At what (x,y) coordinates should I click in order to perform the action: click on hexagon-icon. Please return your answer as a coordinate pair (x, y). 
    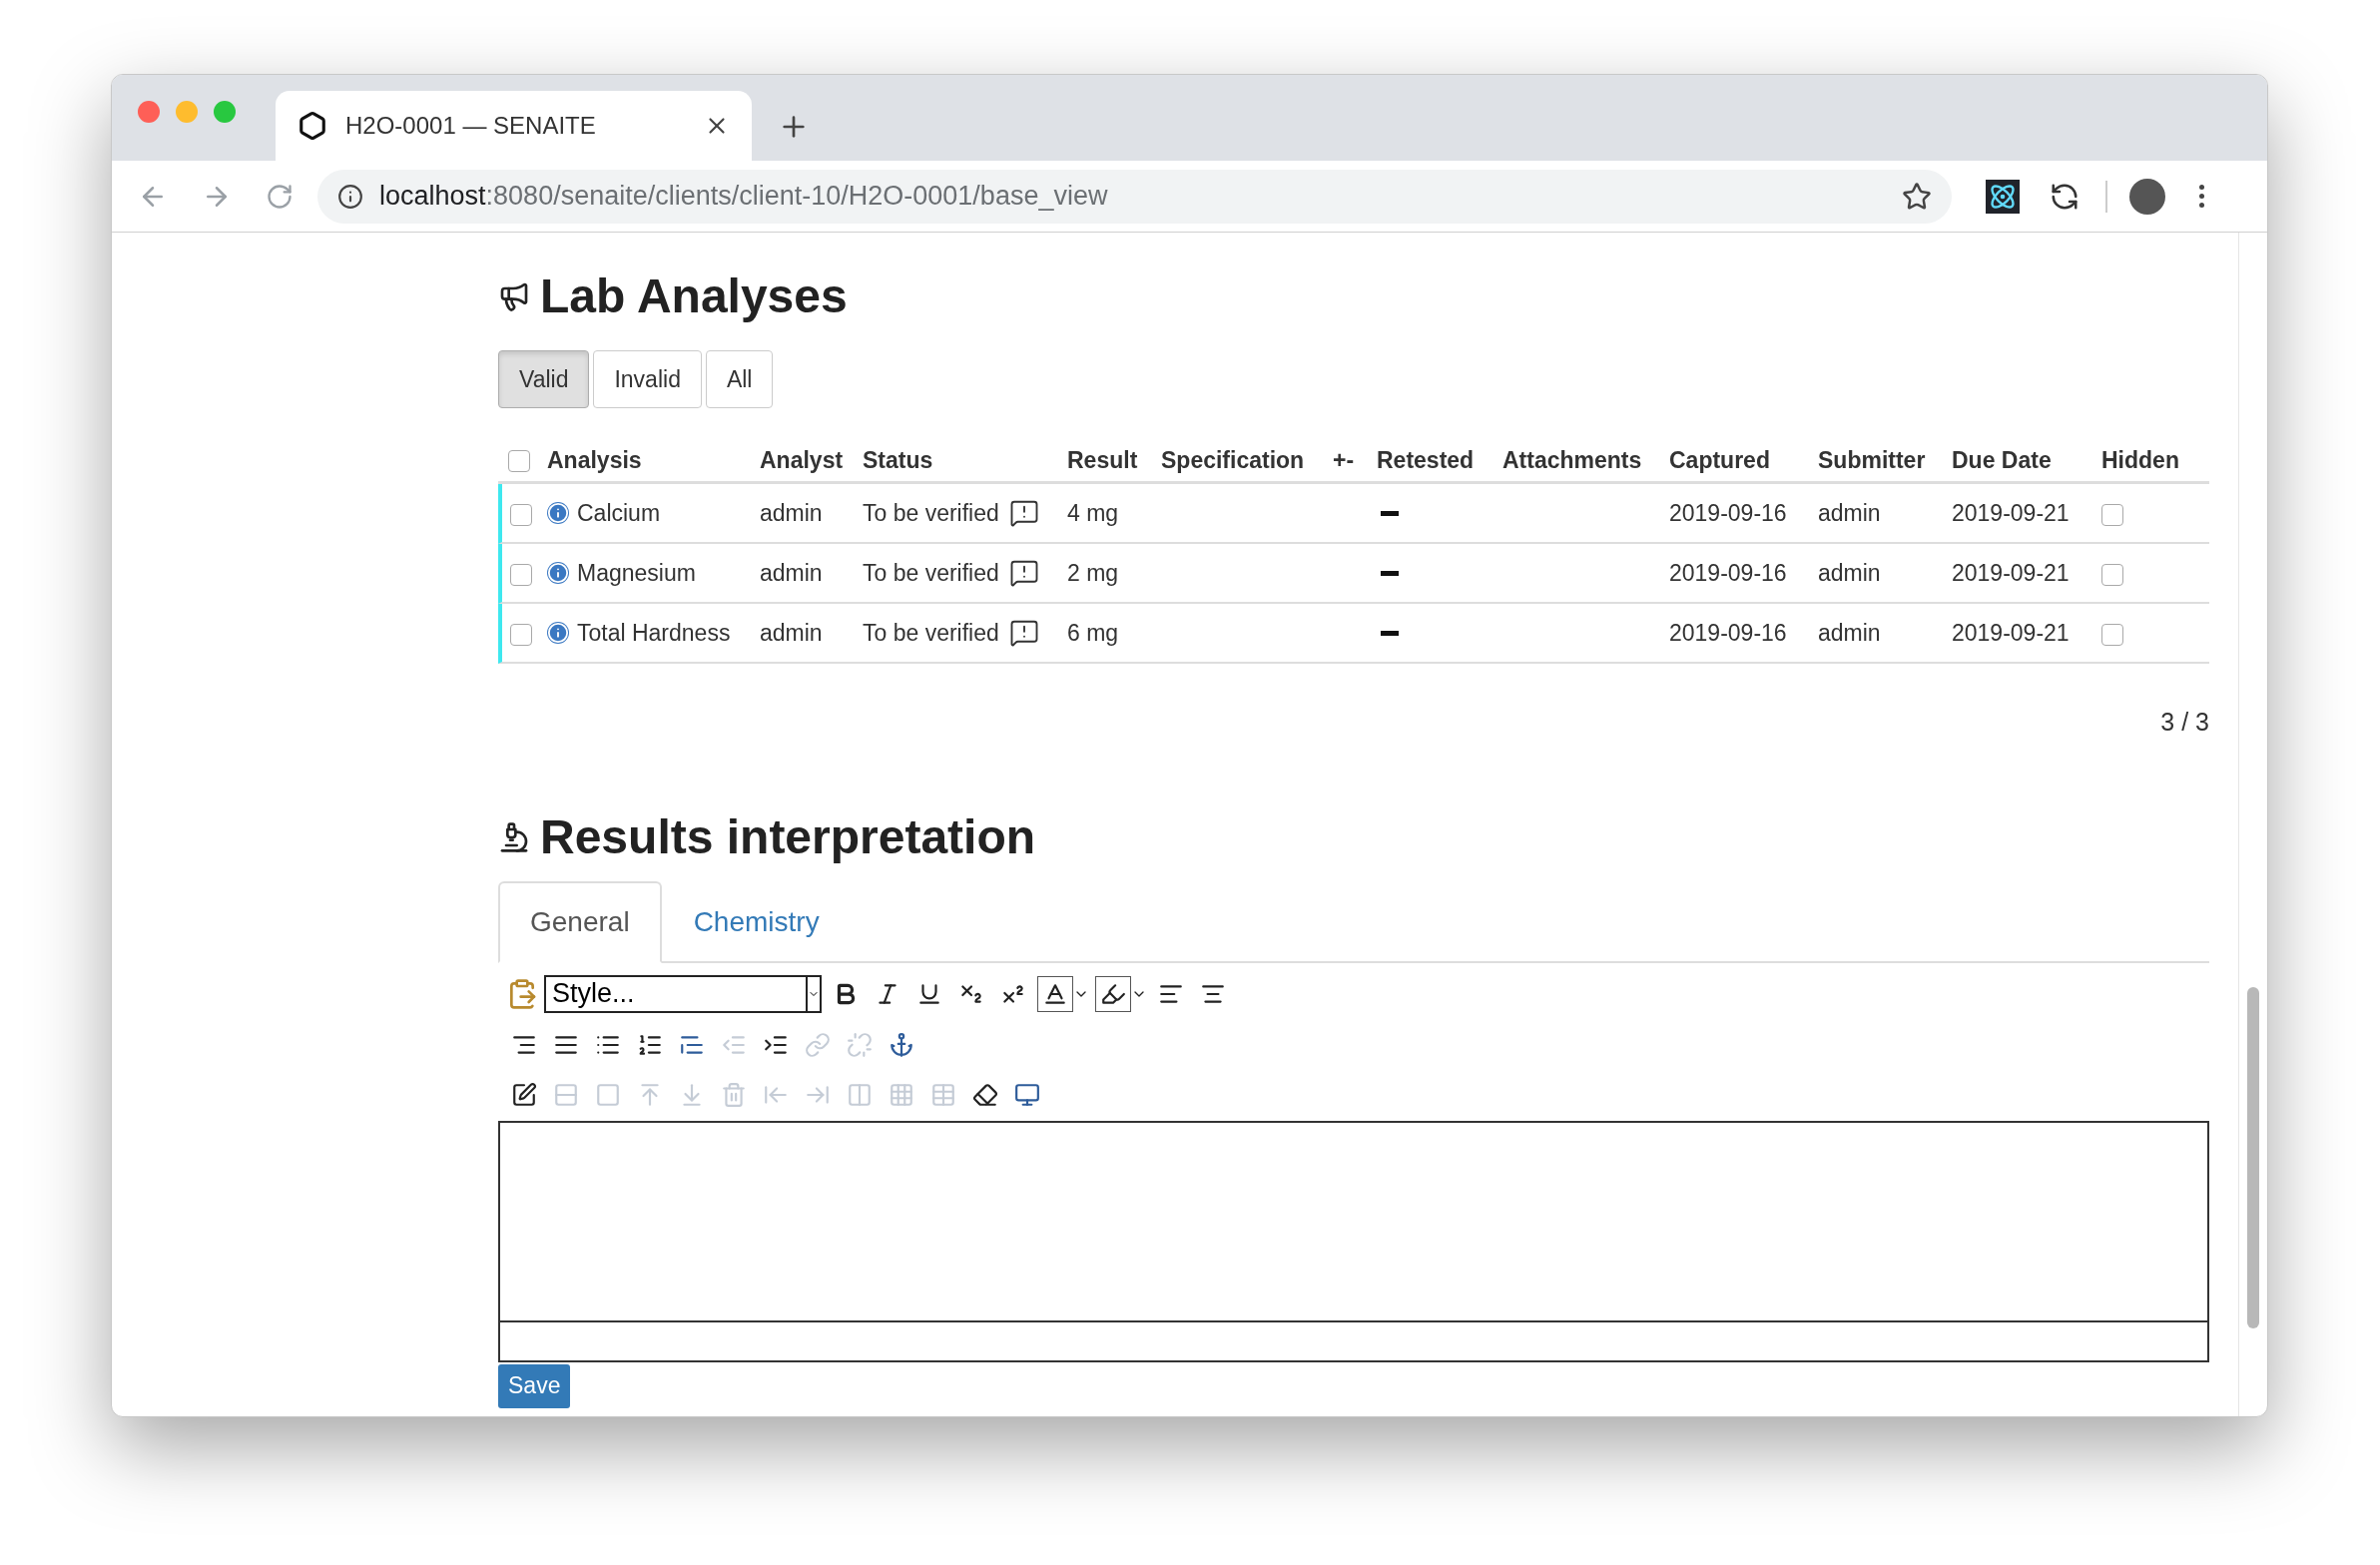
    Looking at the image, I should click on (312, 126).